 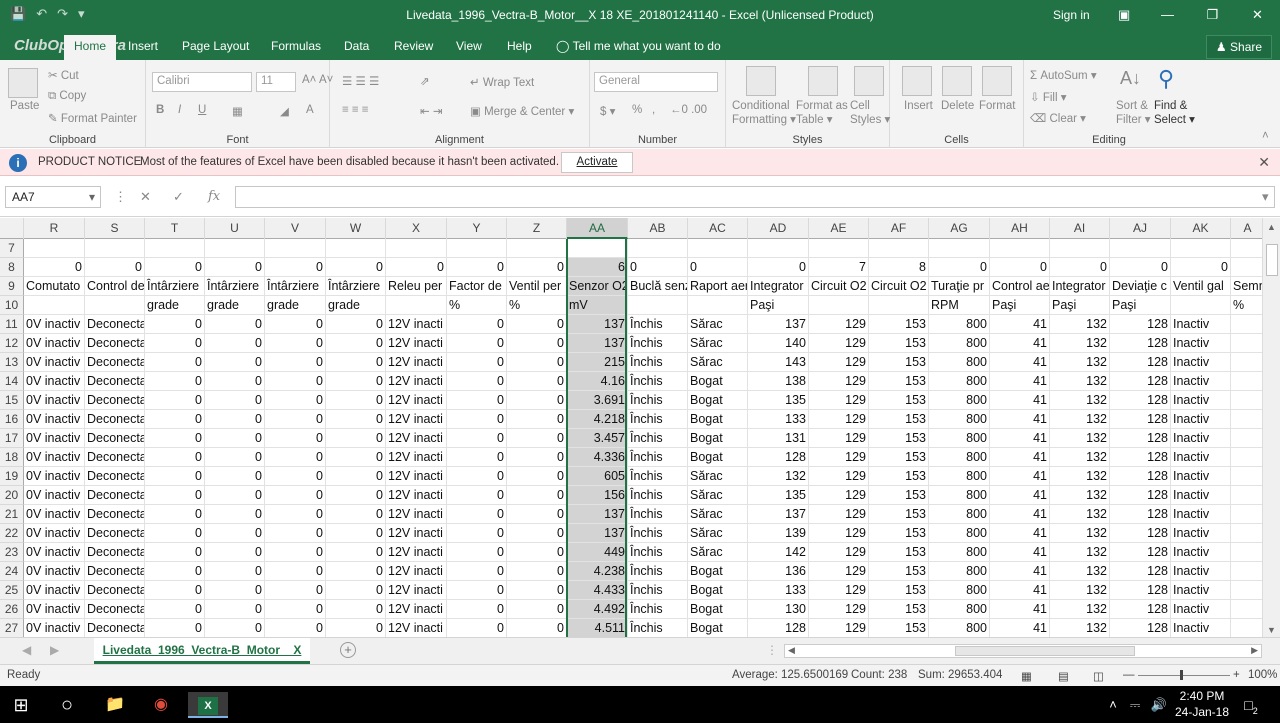 I want to click on cell-ag9: Turaţie pr, so click(x=959, y=286).